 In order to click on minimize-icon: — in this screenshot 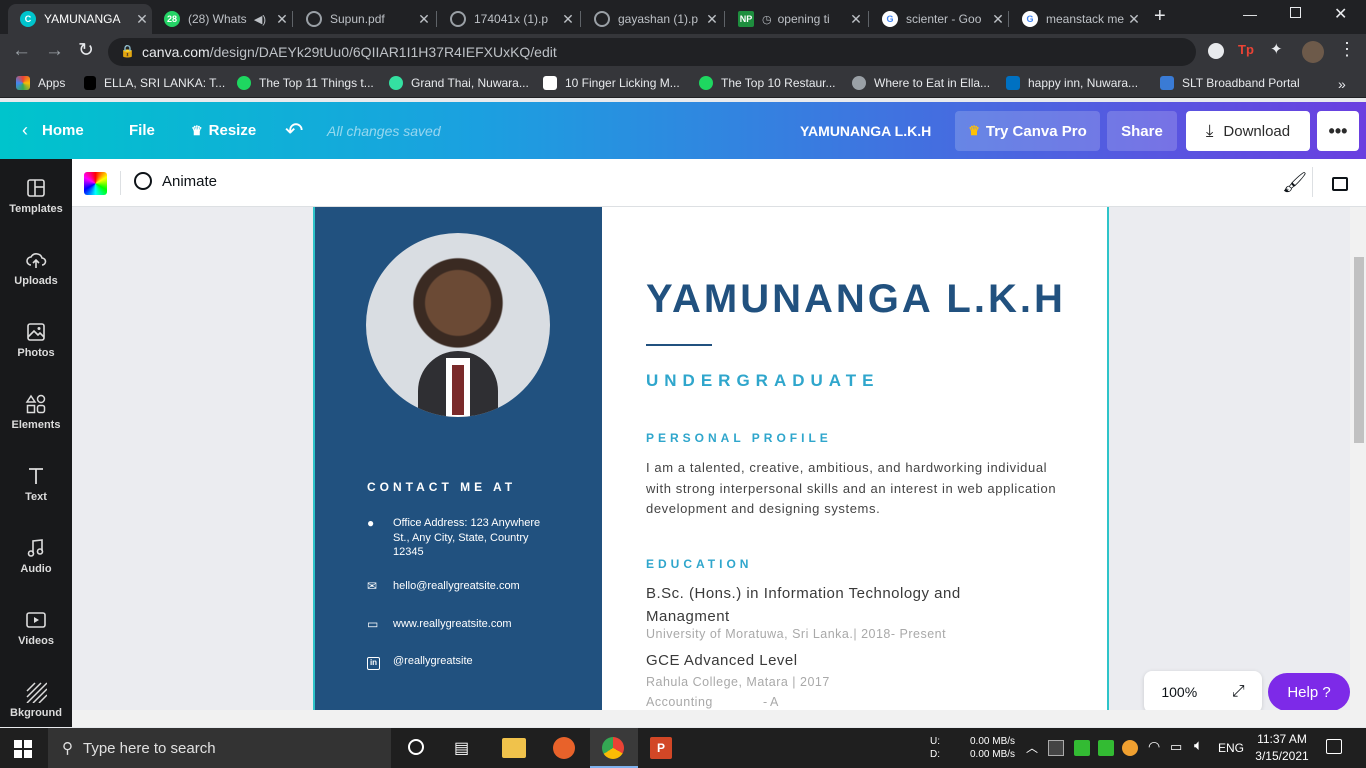, I will do `click(1250, 14)`.